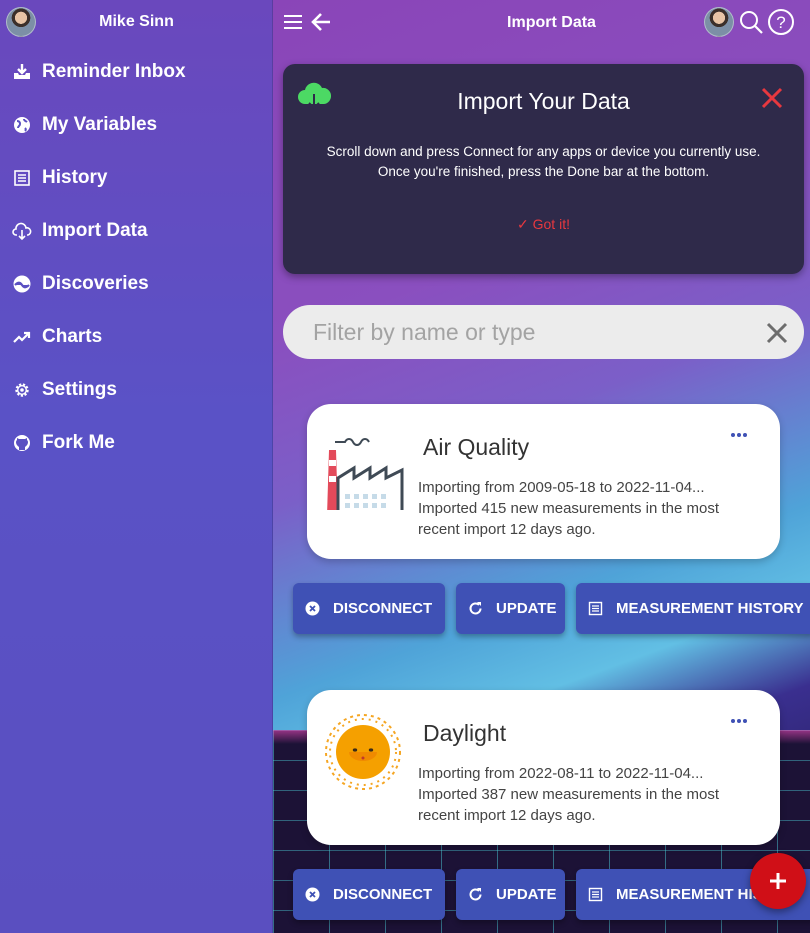 The image size is (810, 933). What do you see at coordinates (551, 224) in the screenshot?
I see `got-it-label: Got it!` at bounding box center [551, 224].